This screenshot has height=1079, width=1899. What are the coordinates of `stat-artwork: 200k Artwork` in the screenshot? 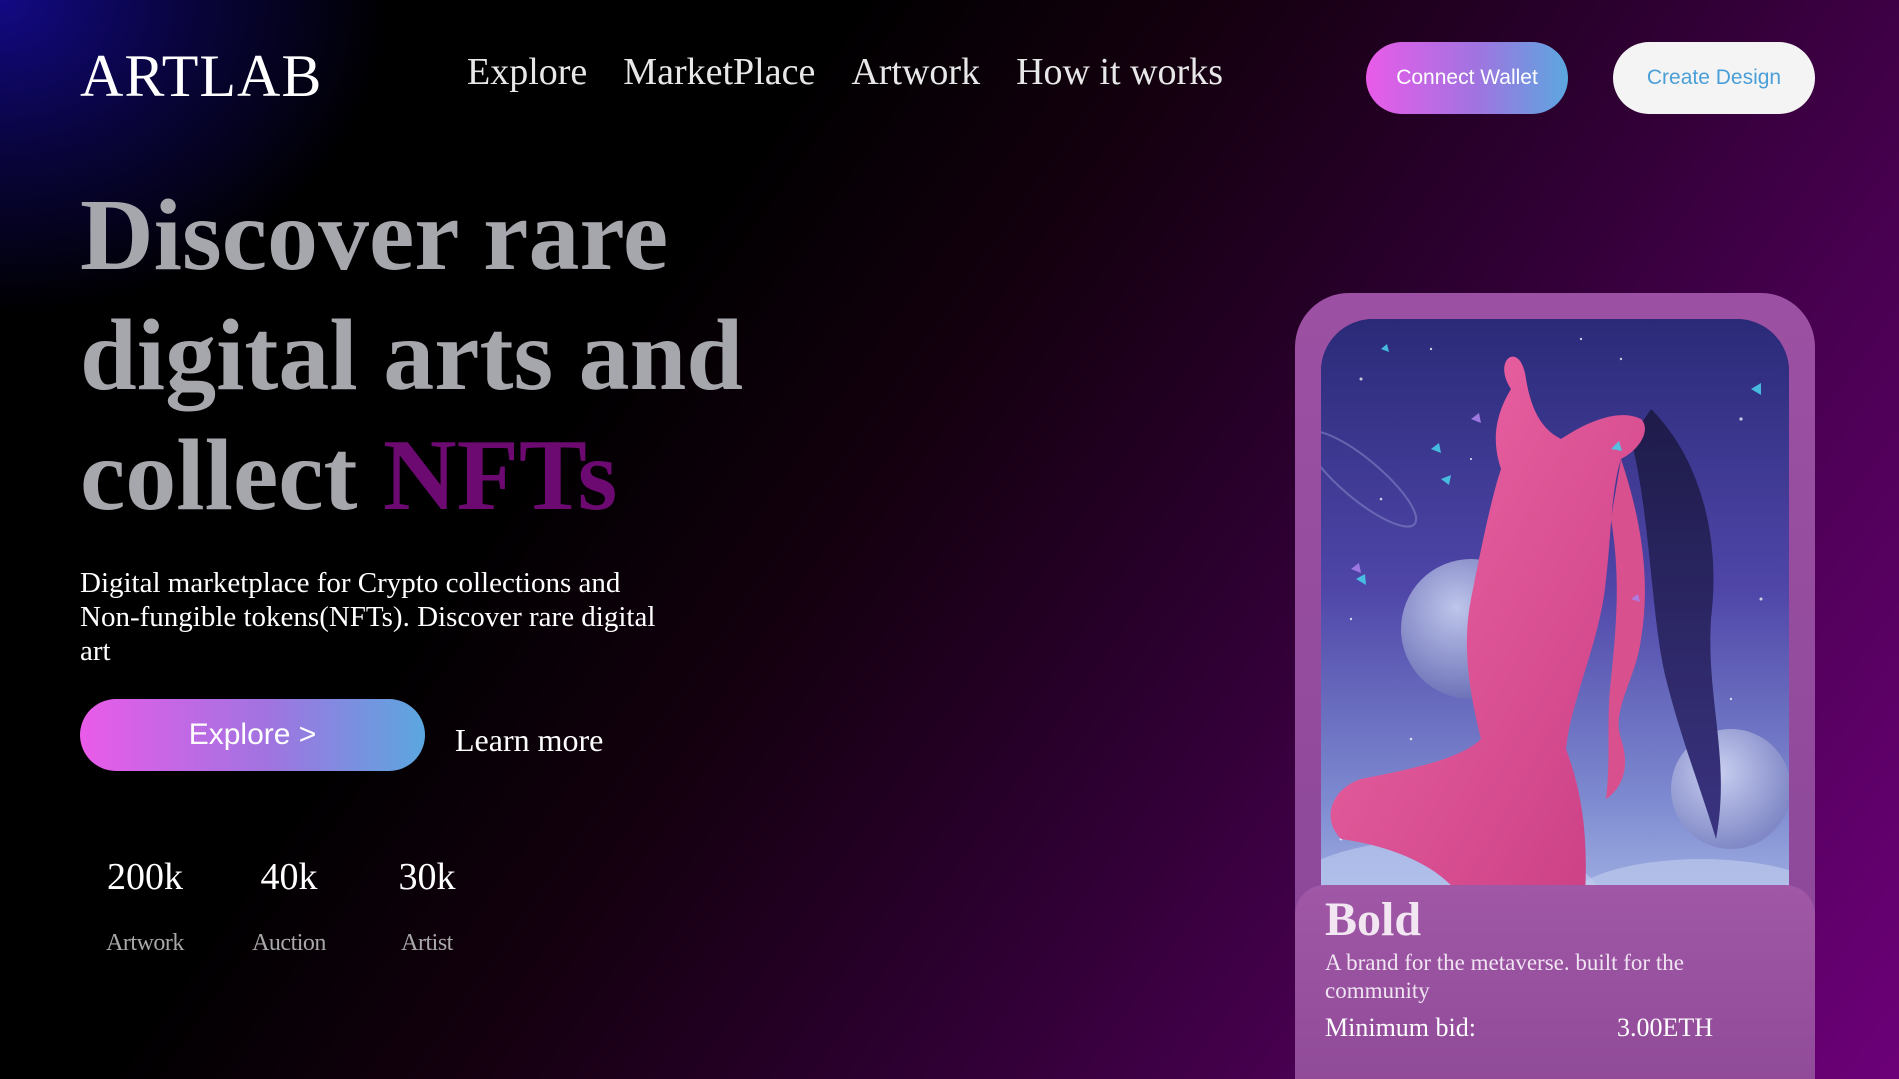 It's located at (145, 906).